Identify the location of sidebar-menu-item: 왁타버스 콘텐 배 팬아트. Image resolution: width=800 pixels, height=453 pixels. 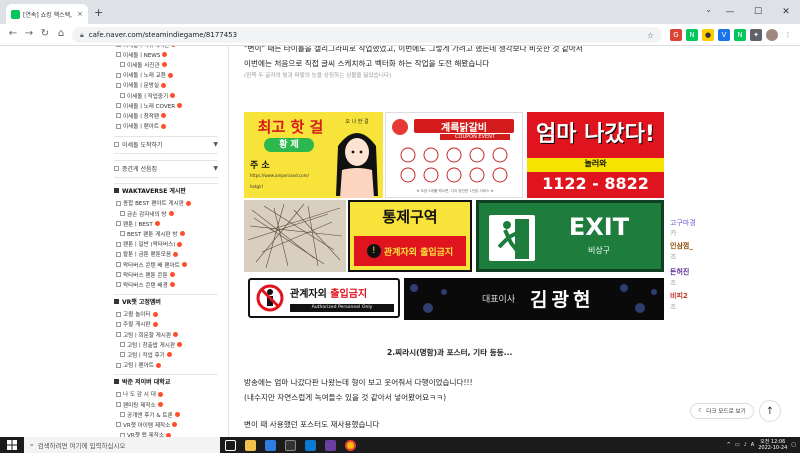
(166, 264).